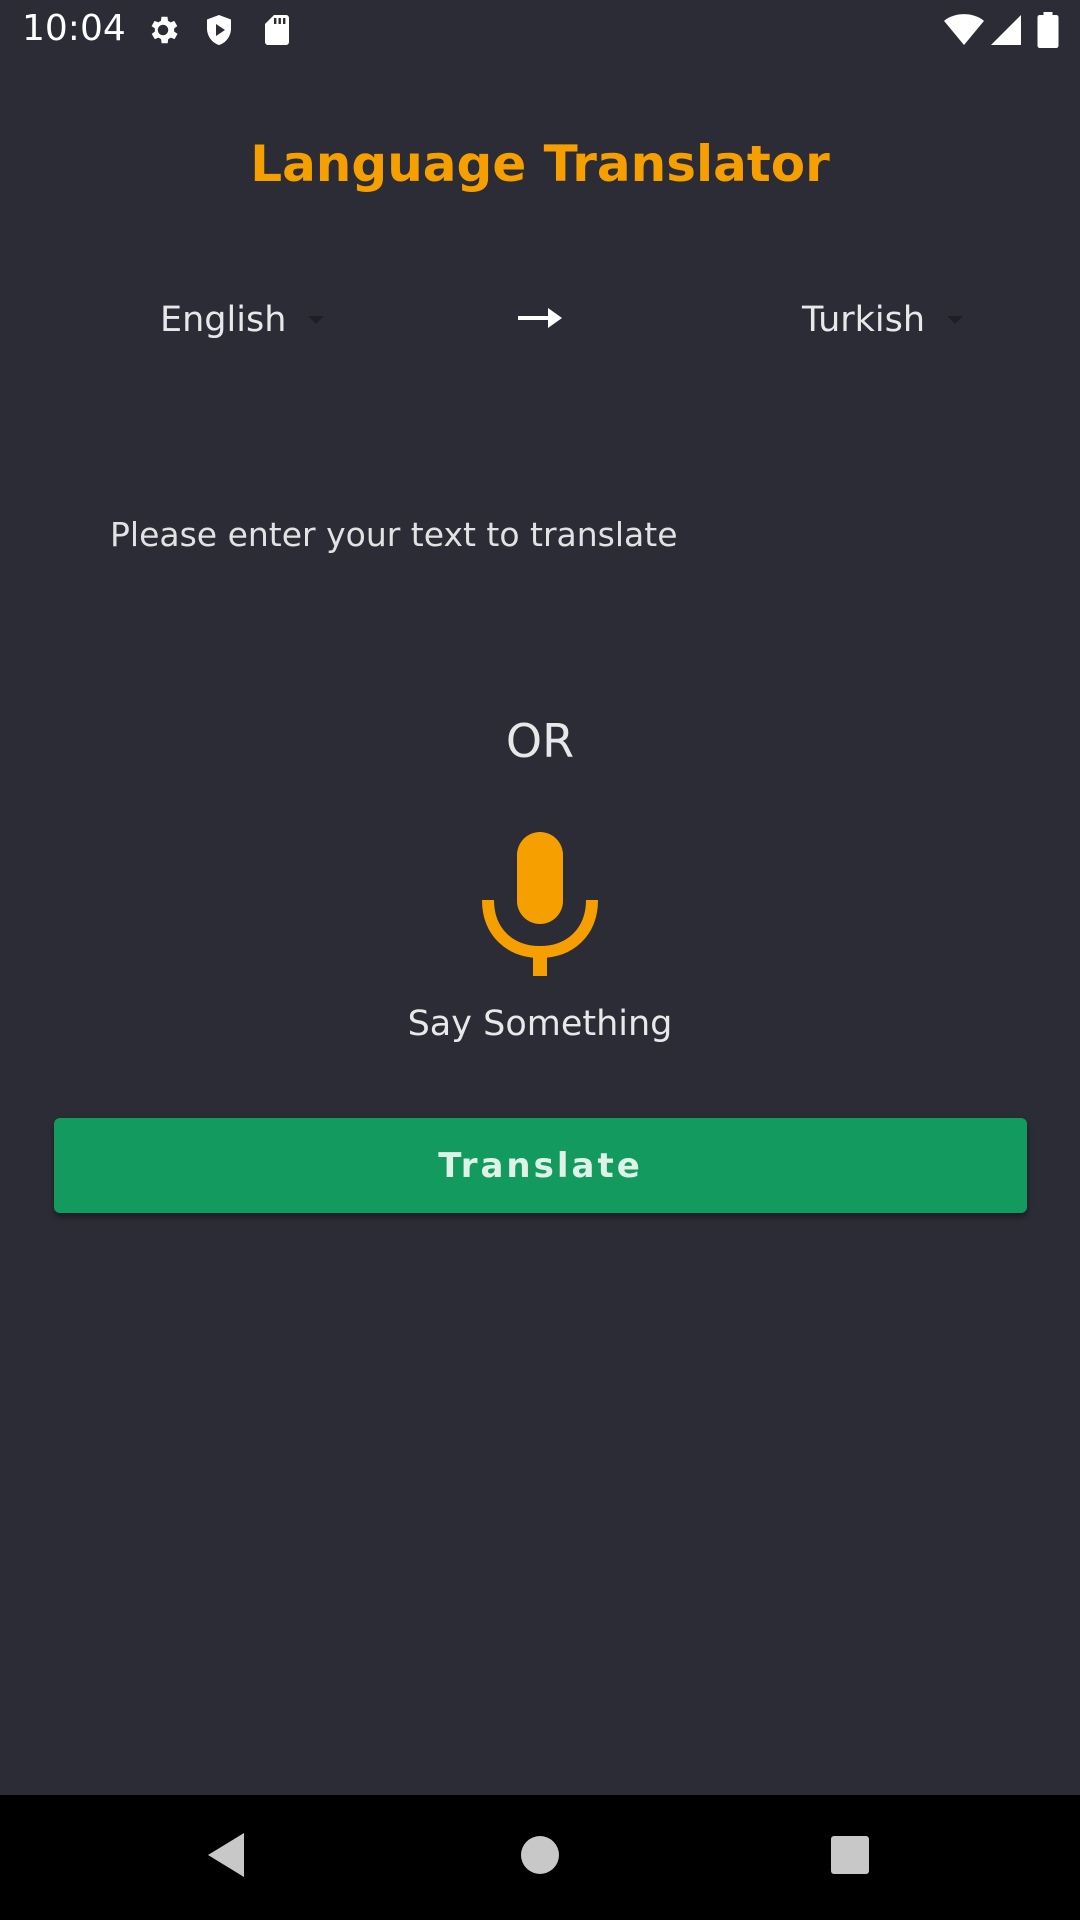  What do you see at coordinates (277, 30) in the screenshot?
I see `sd-card-icon` at bounding box center [277, 30].